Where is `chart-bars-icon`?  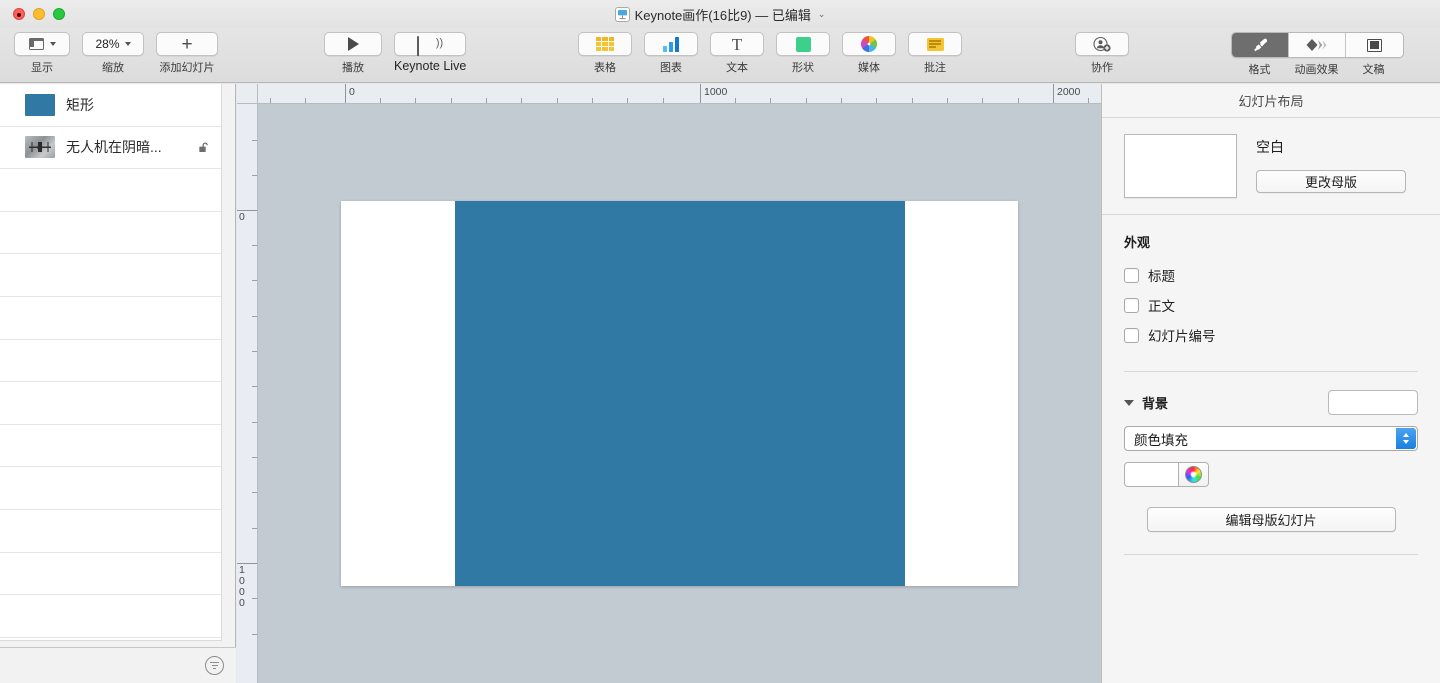
chart-bars-icon is located at coordinates (671, 44).